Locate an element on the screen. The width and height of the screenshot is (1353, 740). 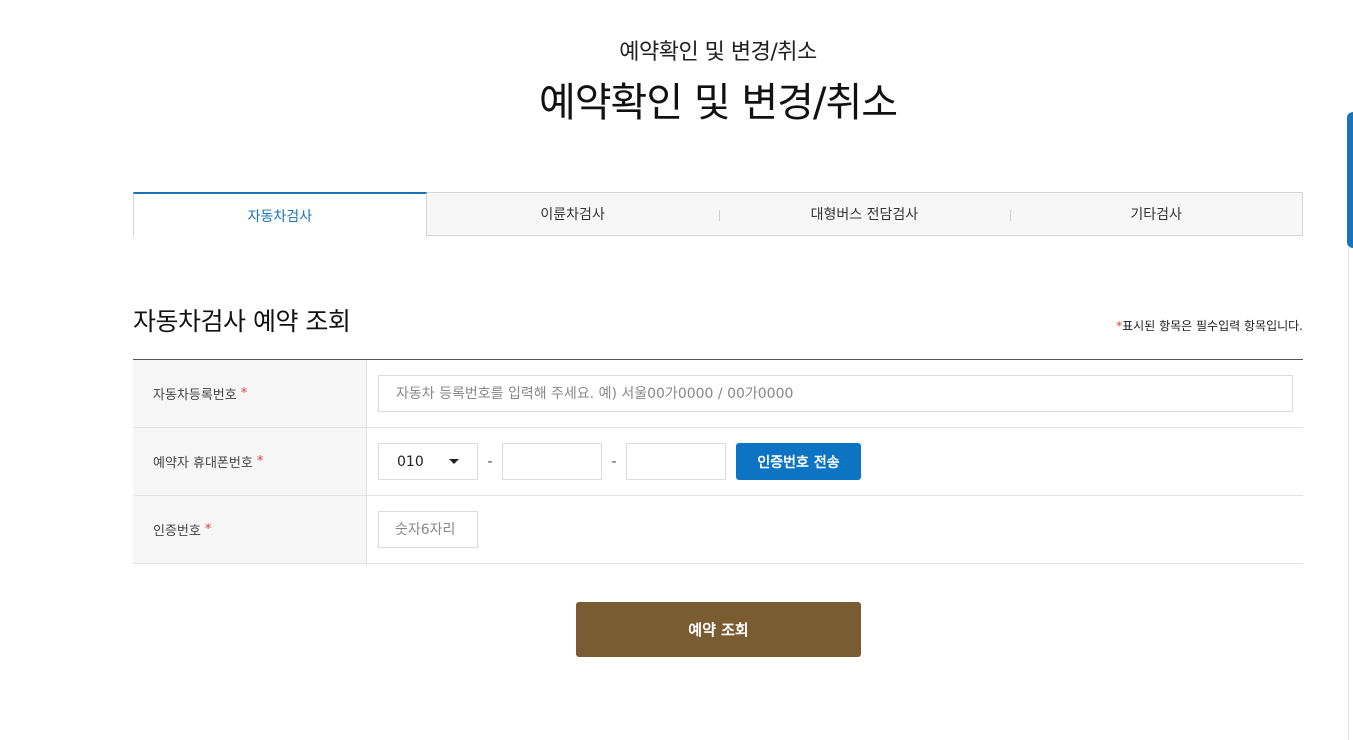
reservation-search-button: 예약 조회 is located at coordinates (718, 629).